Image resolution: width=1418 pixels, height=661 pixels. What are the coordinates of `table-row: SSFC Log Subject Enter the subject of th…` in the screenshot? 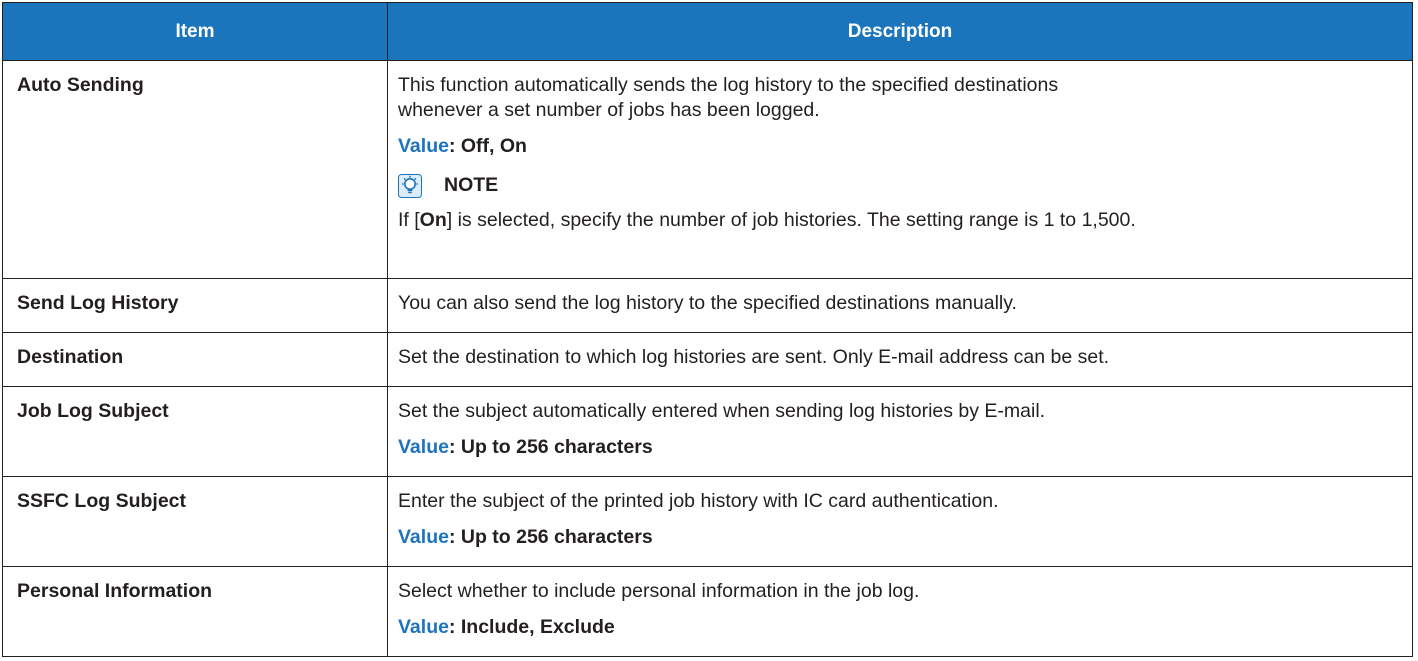 It's located at (707, 521).